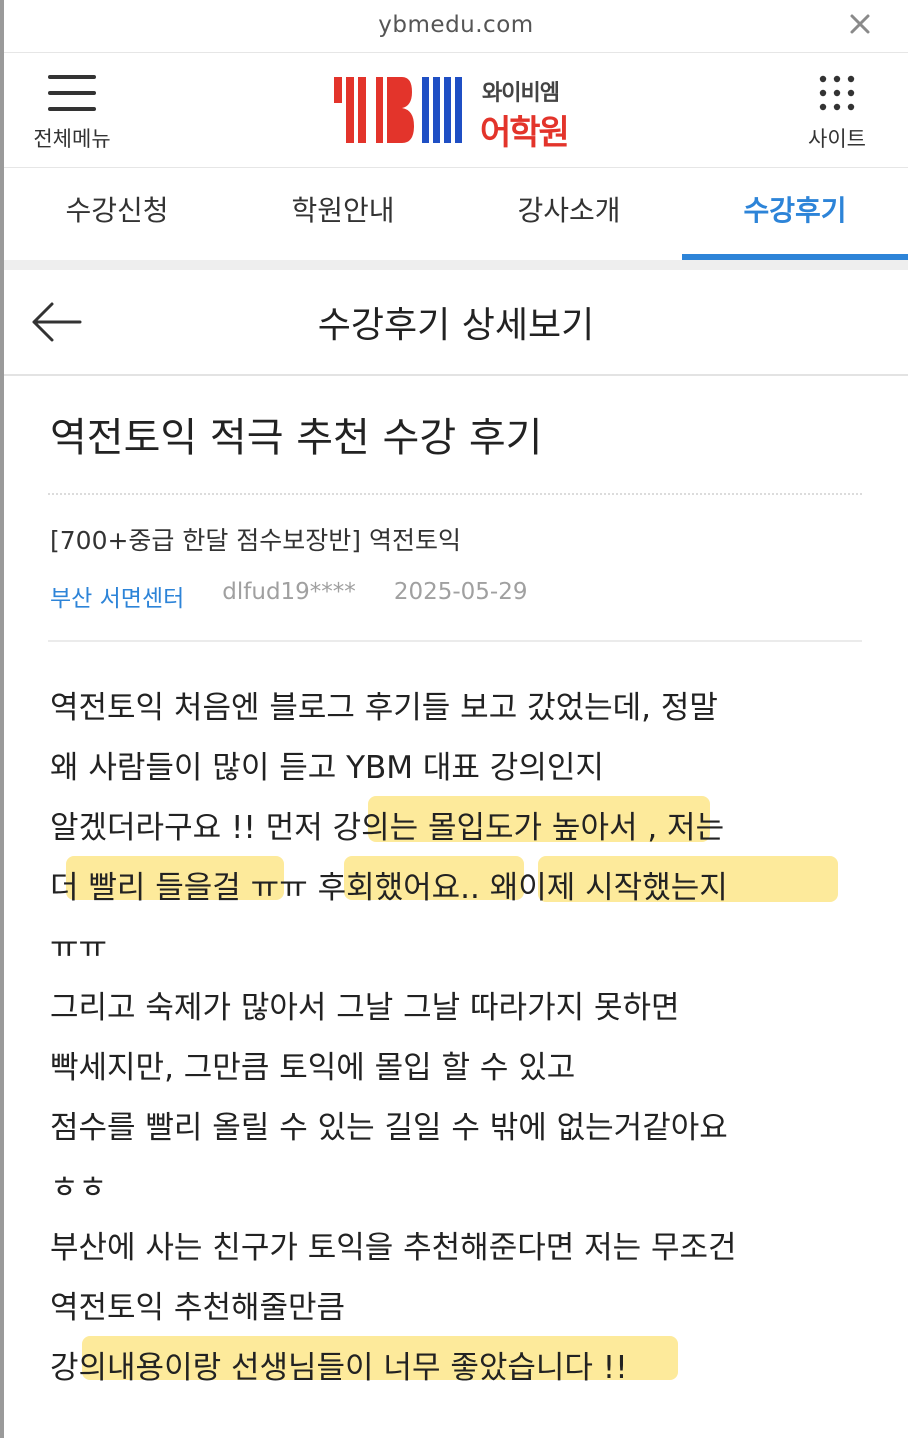  I want to click on main-nav: 수강신청 학원안내 강사소개 수강후기, so click(456, 214).